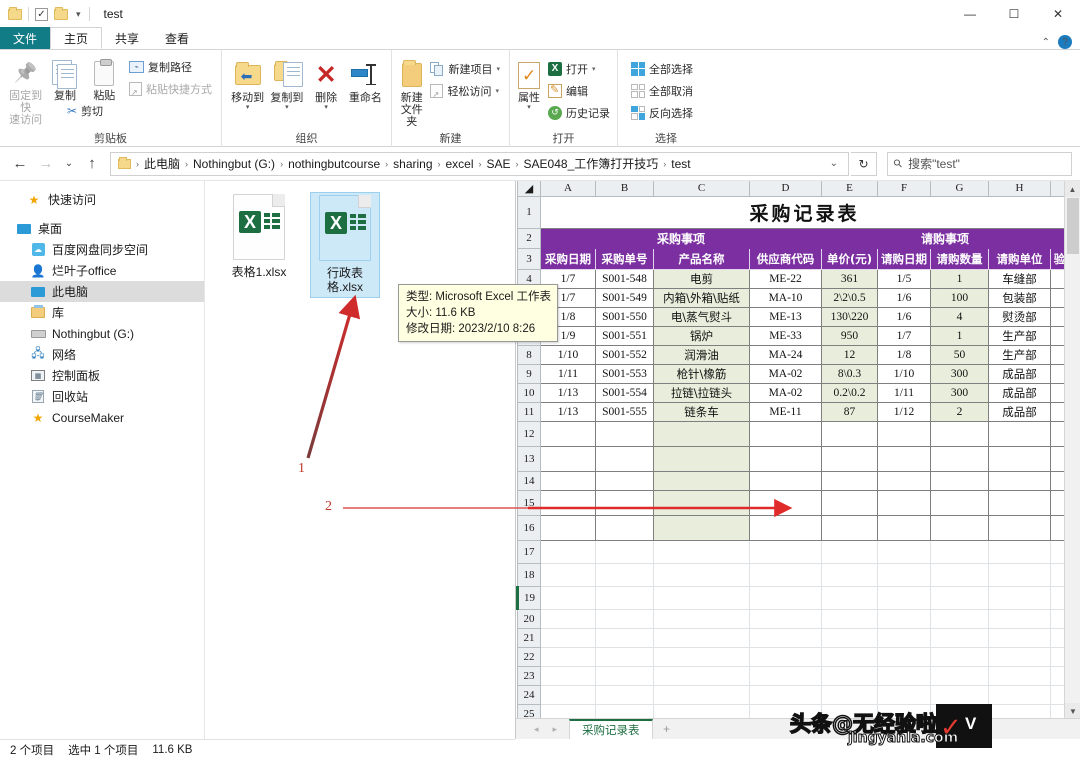 Image resolution: width=1080 pixels, height=763 pixels. What do you see at coordinates (1072, 450) in the screenshot?
I see `vertical-scrollbar: ▲ ▼` at bounding box center [1072, 450].